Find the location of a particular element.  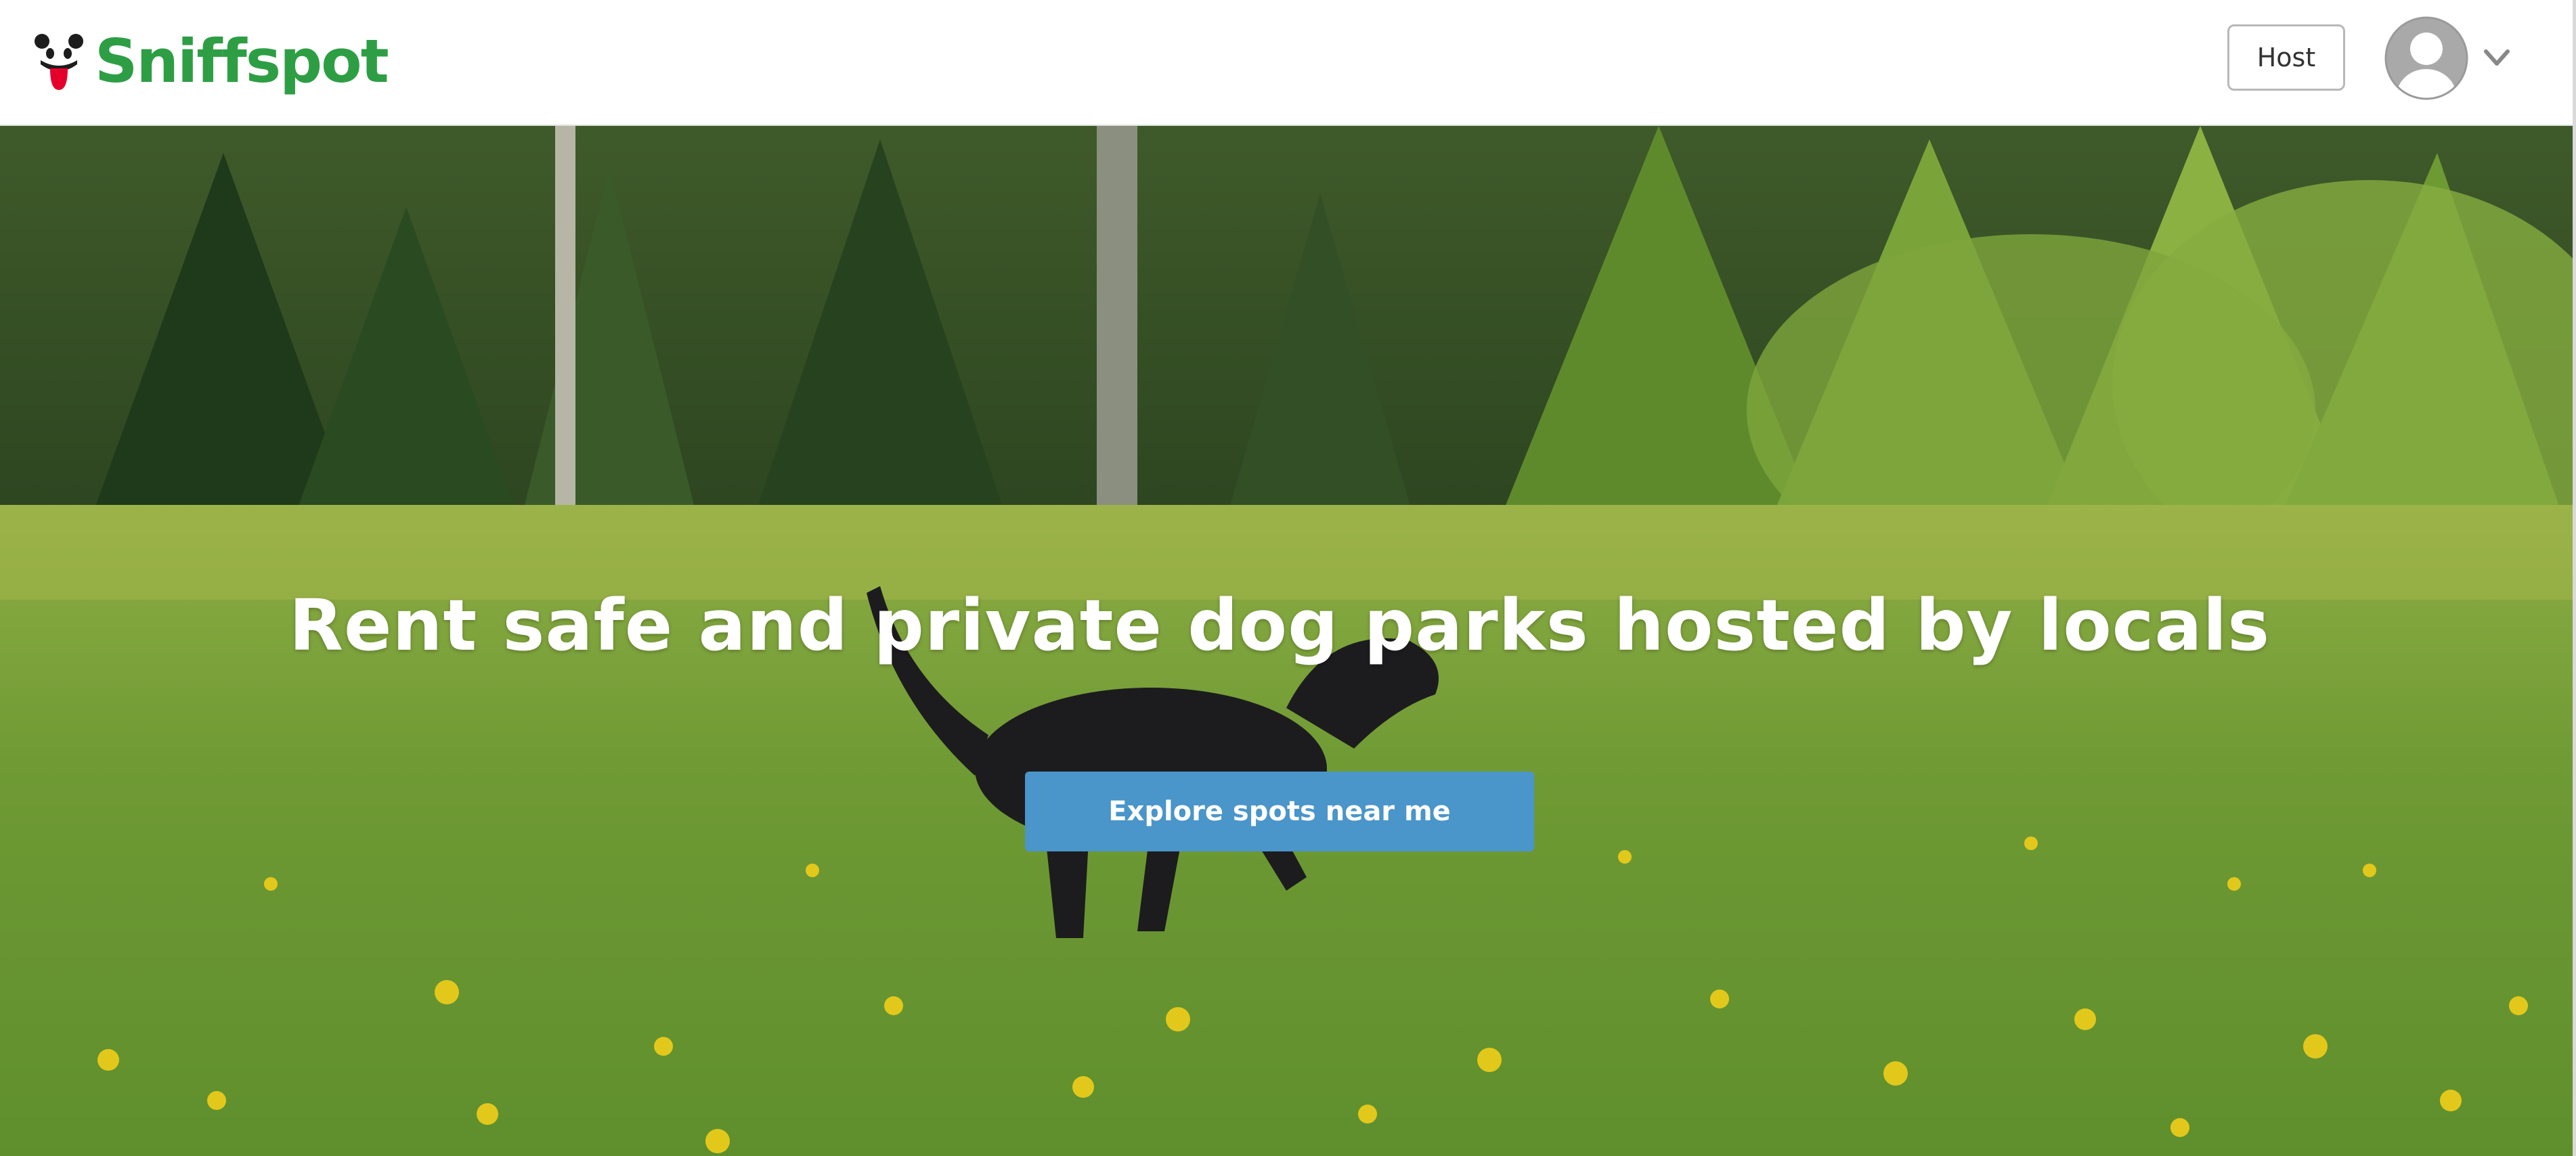

host-button: Host is located at coordinates (2286, 57).